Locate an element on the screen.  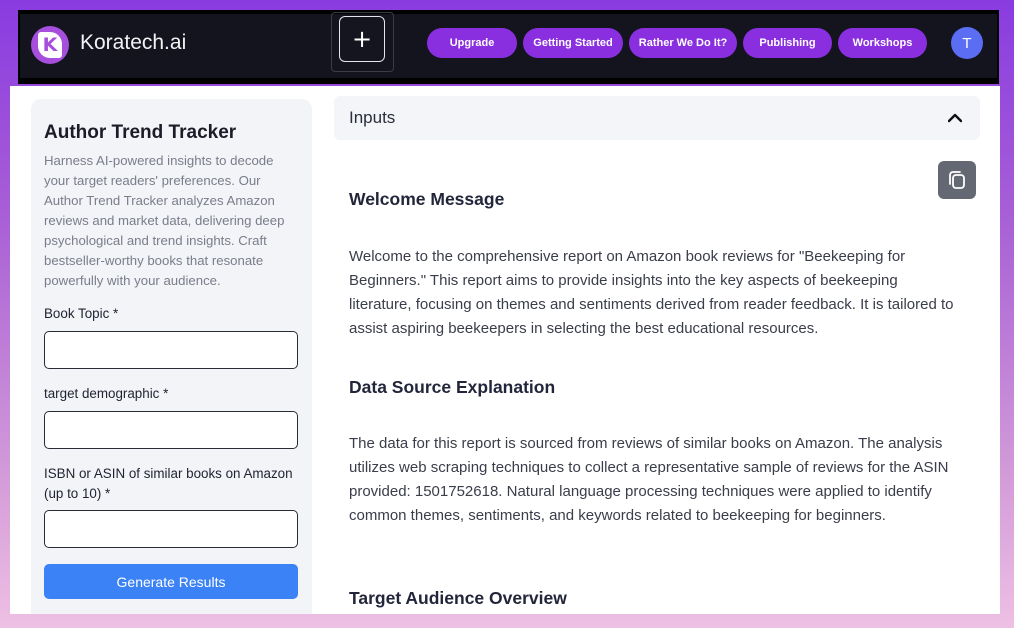
chevron-up-icon is located at coordinates (955, 118).